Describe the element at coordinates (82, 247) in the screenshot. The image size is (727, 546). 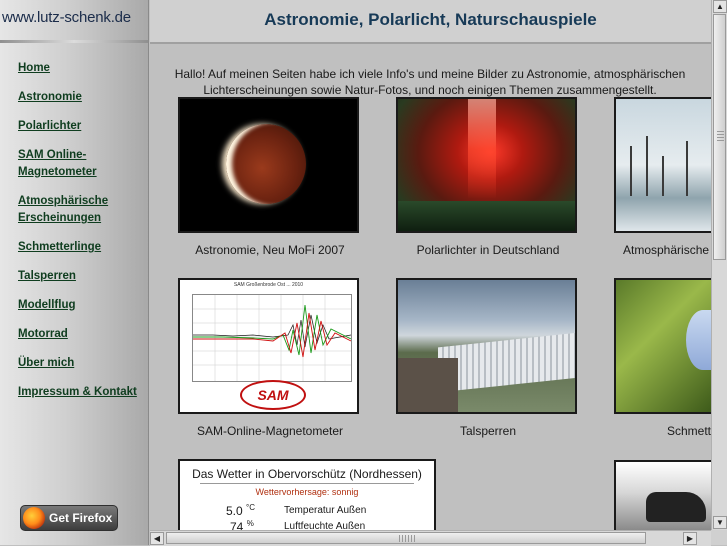
I see `nav-schmetterlinge: Schmetterlinge` at that location.